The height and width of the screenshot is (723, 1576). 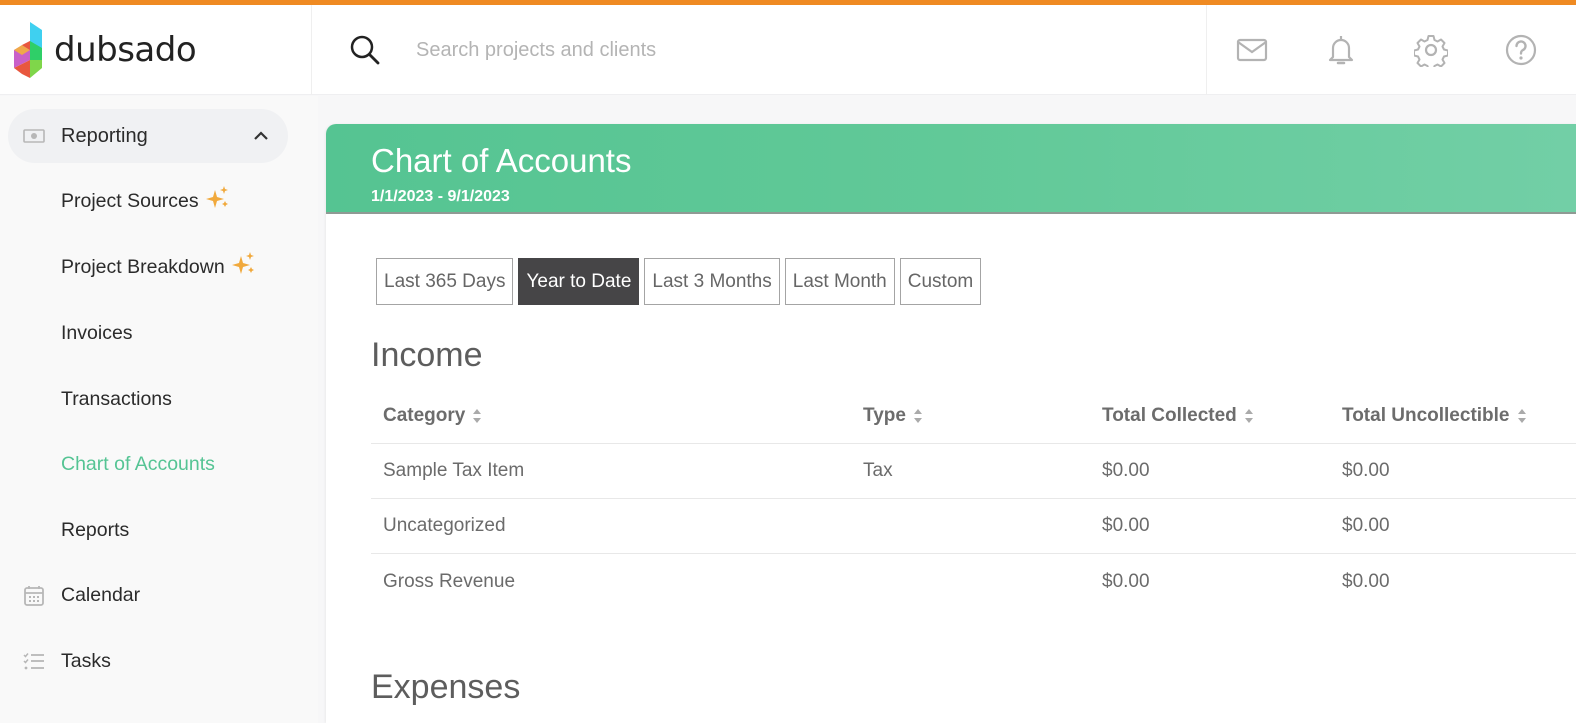 I want to click on table-row: Uncategorized $0.00 $0.00, so click(x=973, y=526).